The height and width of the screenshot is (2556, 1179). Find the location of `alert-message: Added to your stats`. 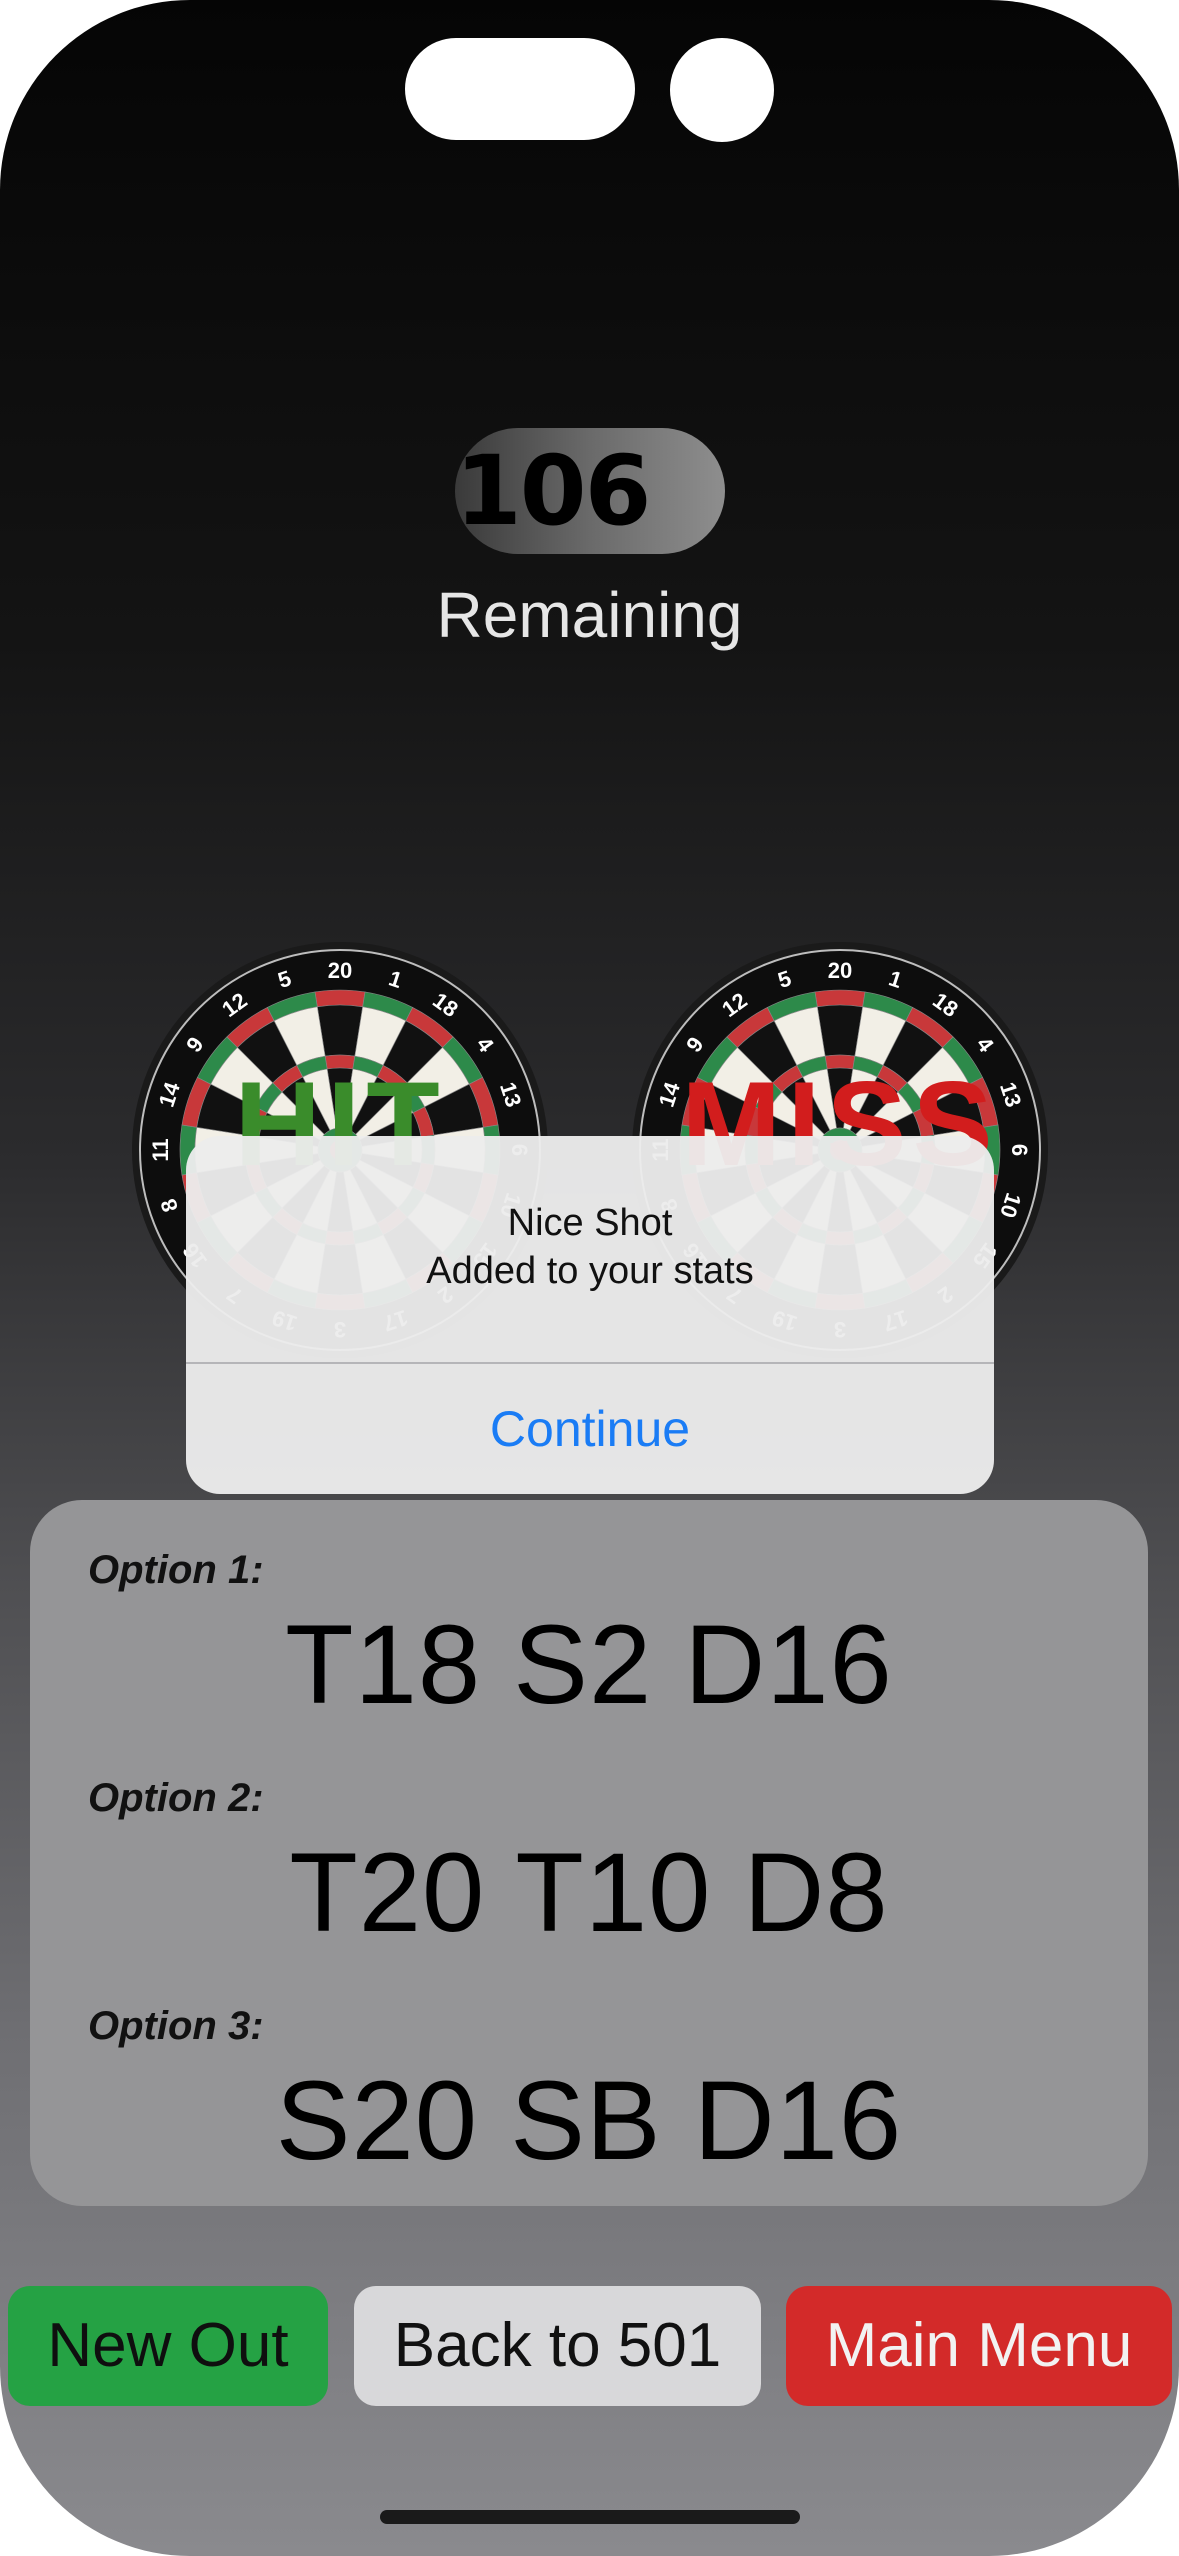

alert-message: Added to your stats is located at coordinates (590, 1271).